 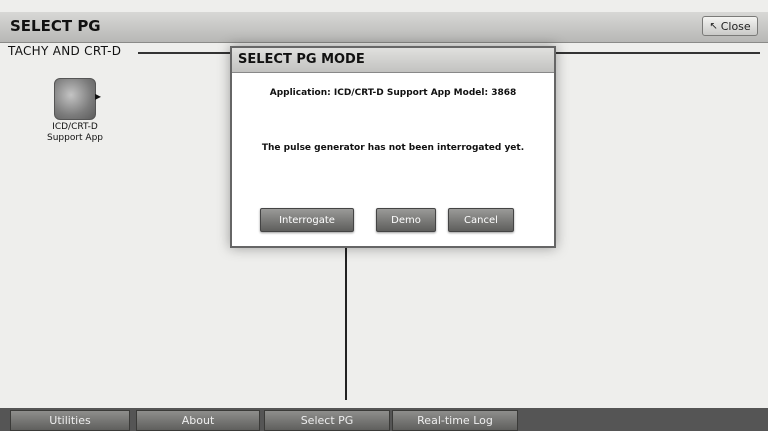 I want to click on demo-button: Demo, so click(x=406, y=220).